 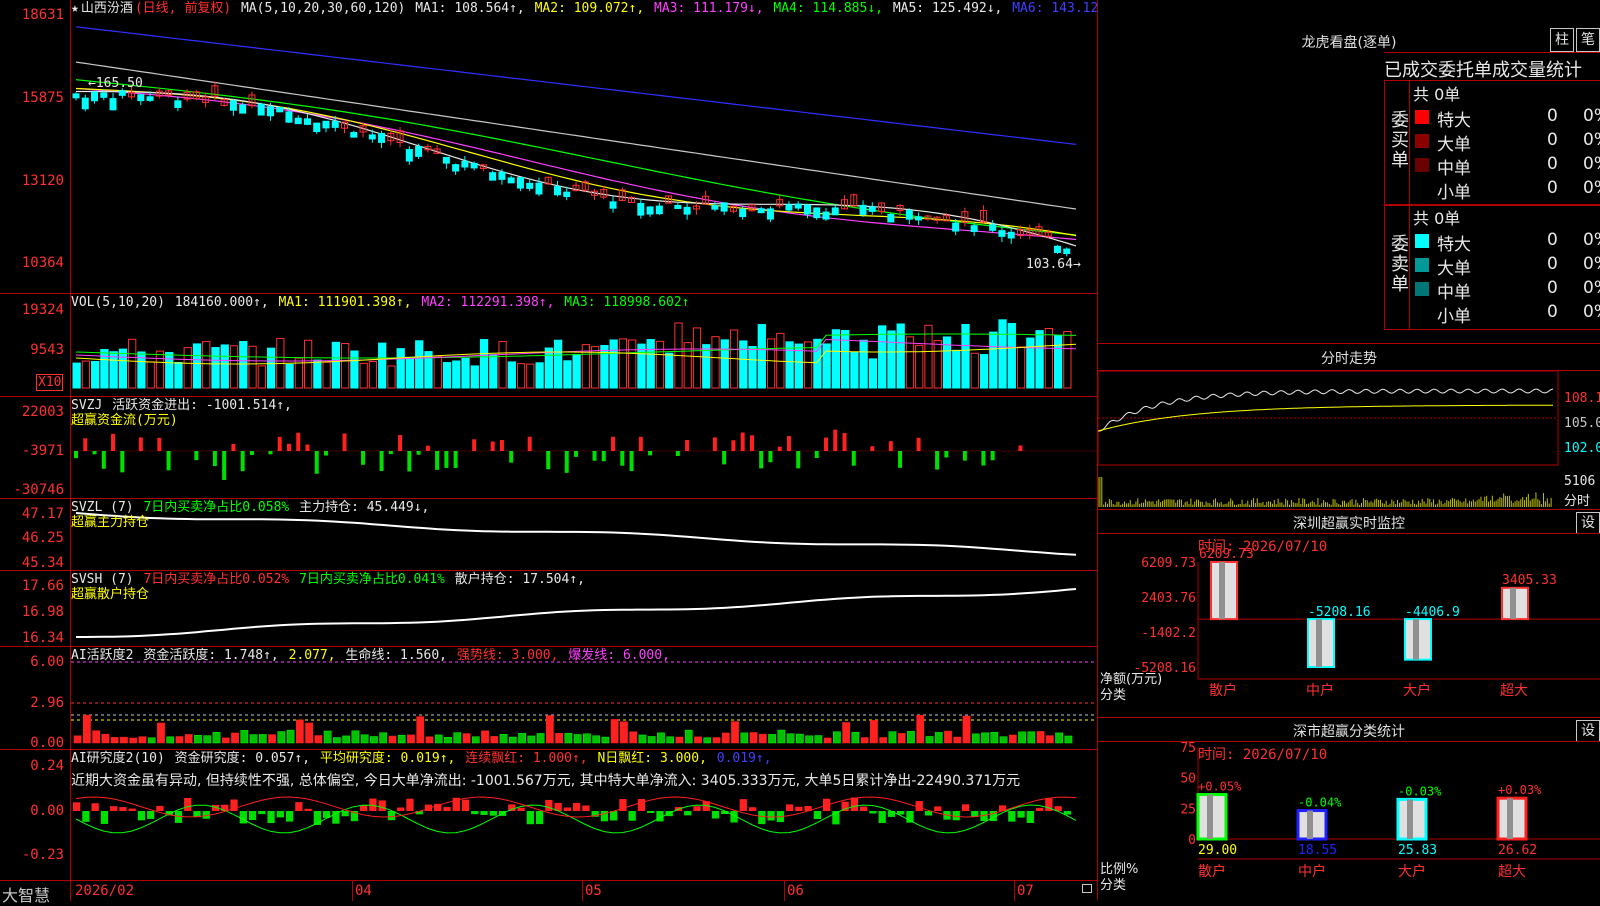 I want to click on intraday-chart: 108.1 105.0 102.0 5106 分时, so click(x=1349, y=440).